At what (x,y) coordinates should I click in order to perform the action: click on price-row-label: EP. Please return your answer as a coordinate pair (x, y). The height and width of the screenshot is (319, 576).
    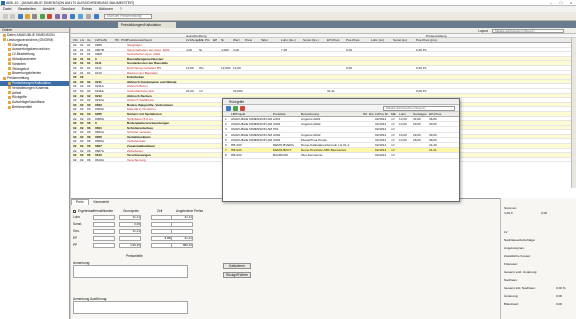
    Looking at the image, I should click on (75, 238).